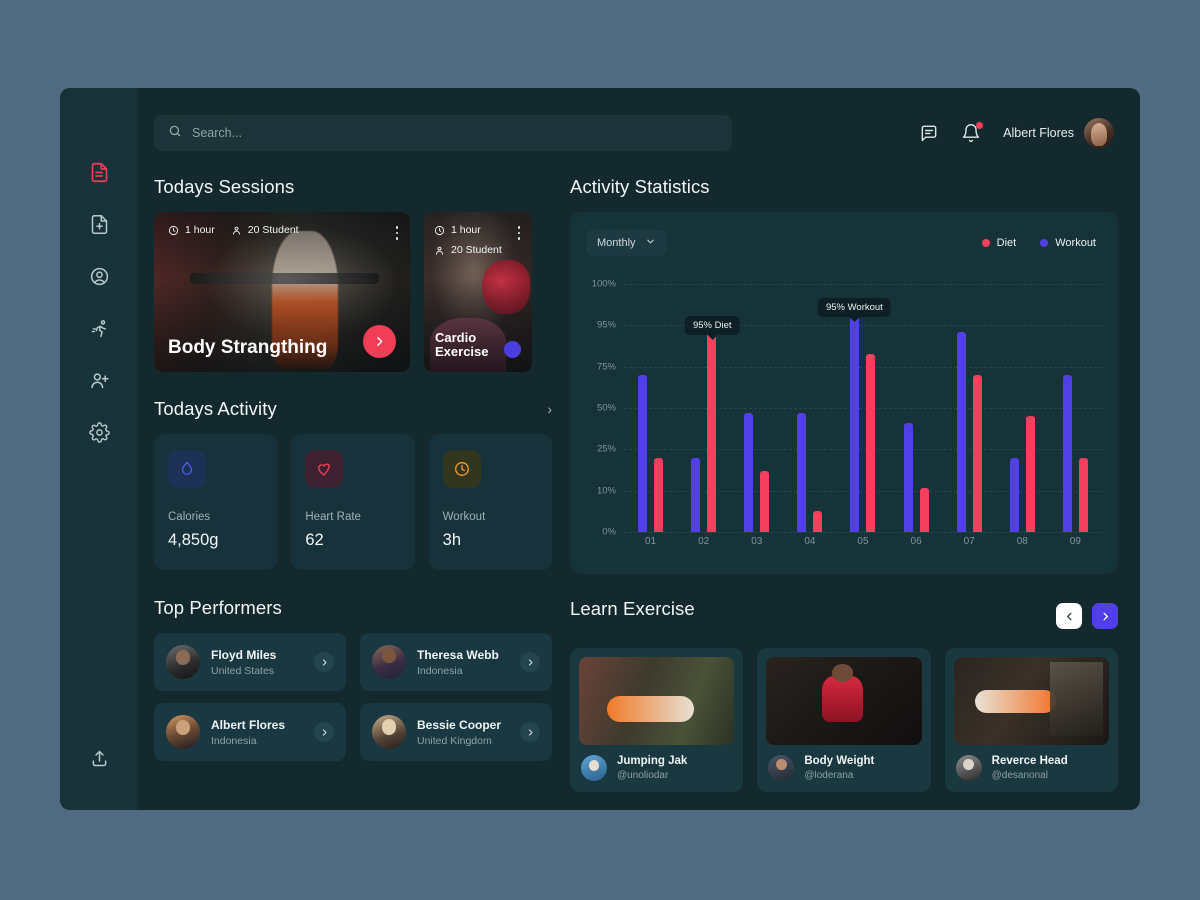 This screenshot has height=900, width=1200. I want to click on chart-x-tick: 09, so click(1075, 541).